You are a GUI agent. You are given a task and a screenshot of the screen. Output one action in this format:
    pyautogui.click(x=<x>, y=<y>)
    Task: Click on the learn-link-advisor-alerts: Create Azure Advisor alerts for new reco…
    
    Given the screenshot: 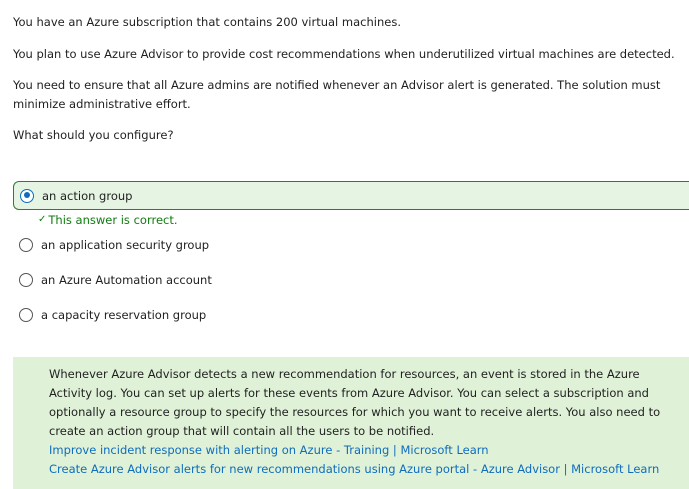 What is the action you would take?
    pyautogui.click(x=369, y=469)
    